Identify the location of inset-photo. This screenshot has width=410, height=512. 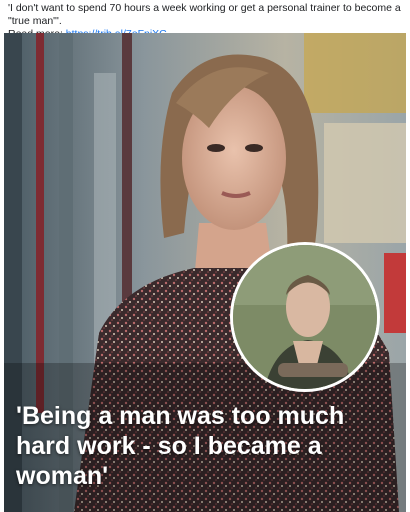
(305, 317).